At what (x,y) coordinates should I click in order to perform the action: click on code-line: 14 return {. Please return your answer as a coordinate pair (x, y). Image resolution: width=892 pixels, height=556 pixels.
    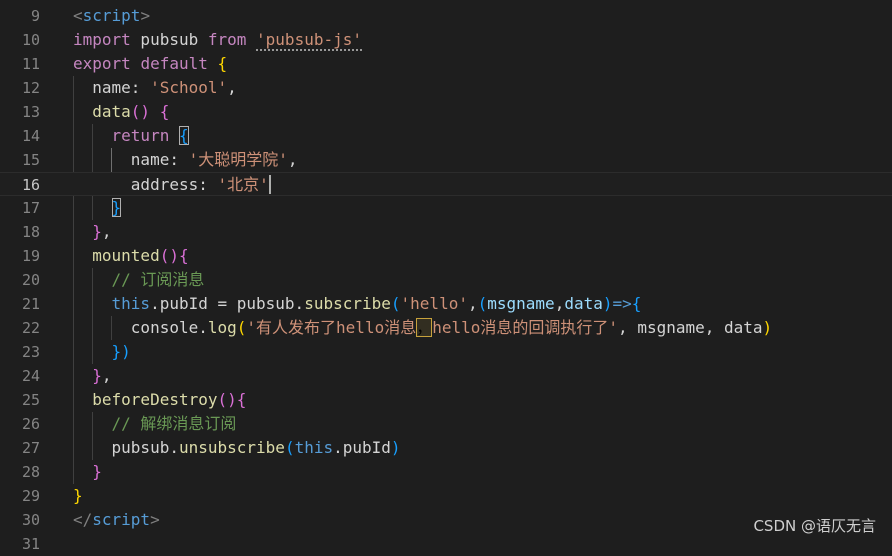
    Looking at the image, I should click on (446, 136).